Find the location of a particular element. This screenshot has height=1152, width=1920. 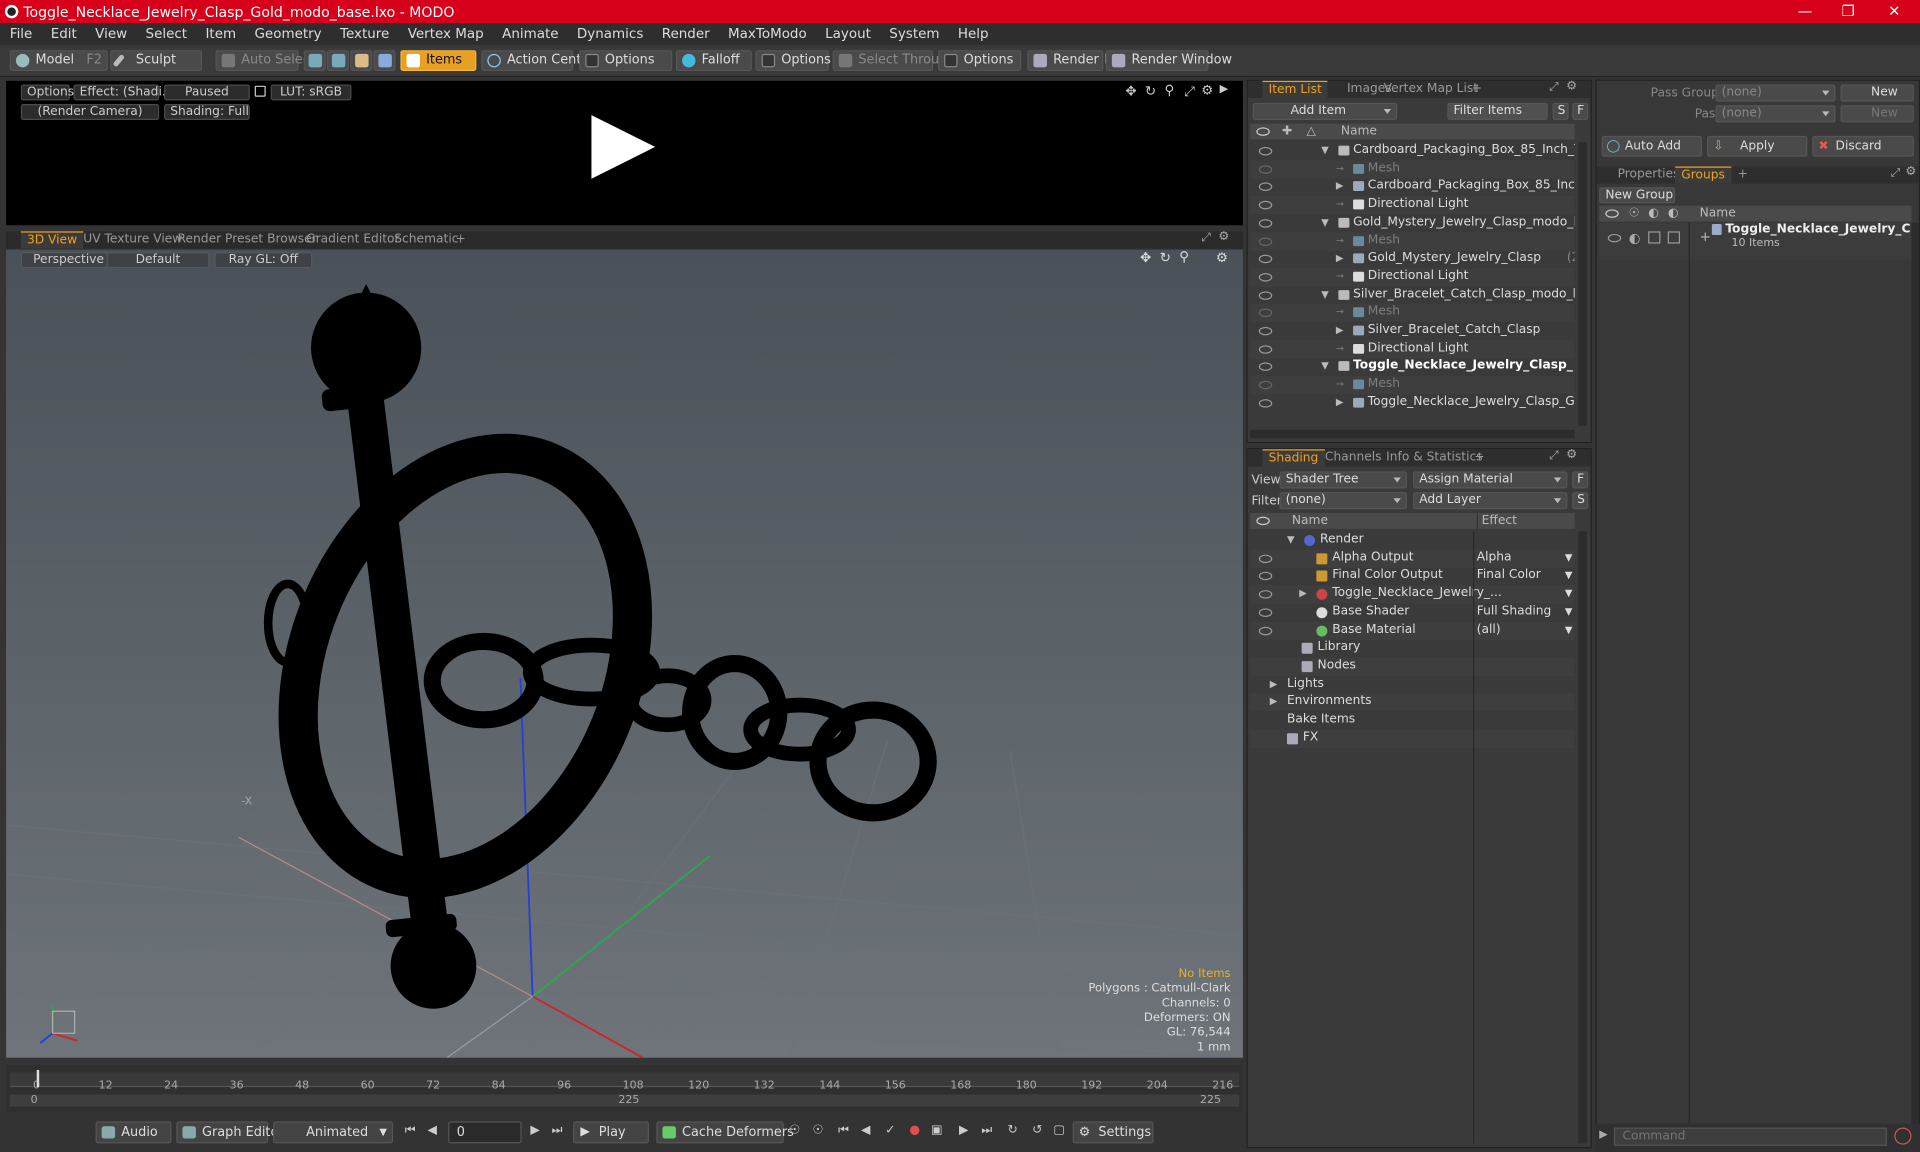

filter-s-button: S is located at coordinates (1560, 111).